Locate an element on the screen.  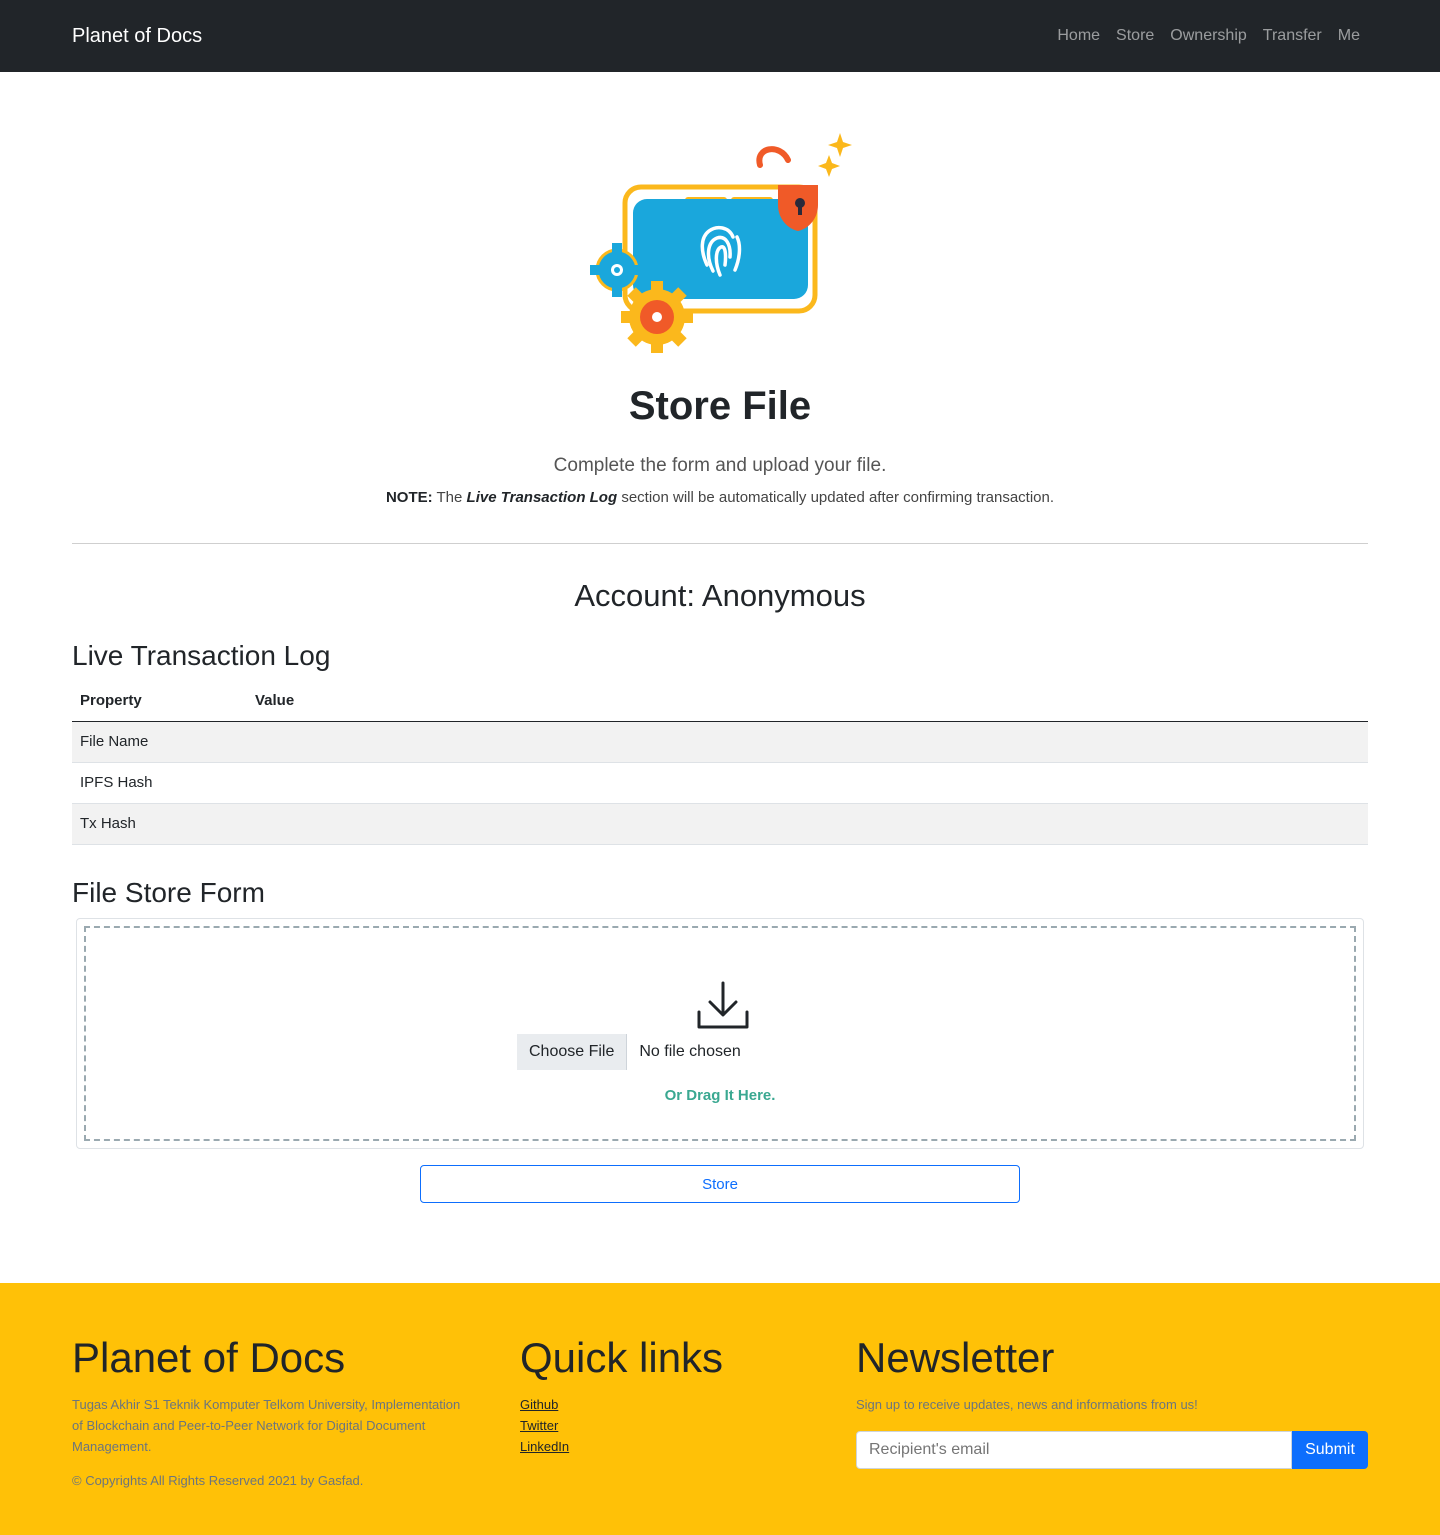
quick-links-list: Github Twitter LinkedIn is located at coordinates (650, 1425).